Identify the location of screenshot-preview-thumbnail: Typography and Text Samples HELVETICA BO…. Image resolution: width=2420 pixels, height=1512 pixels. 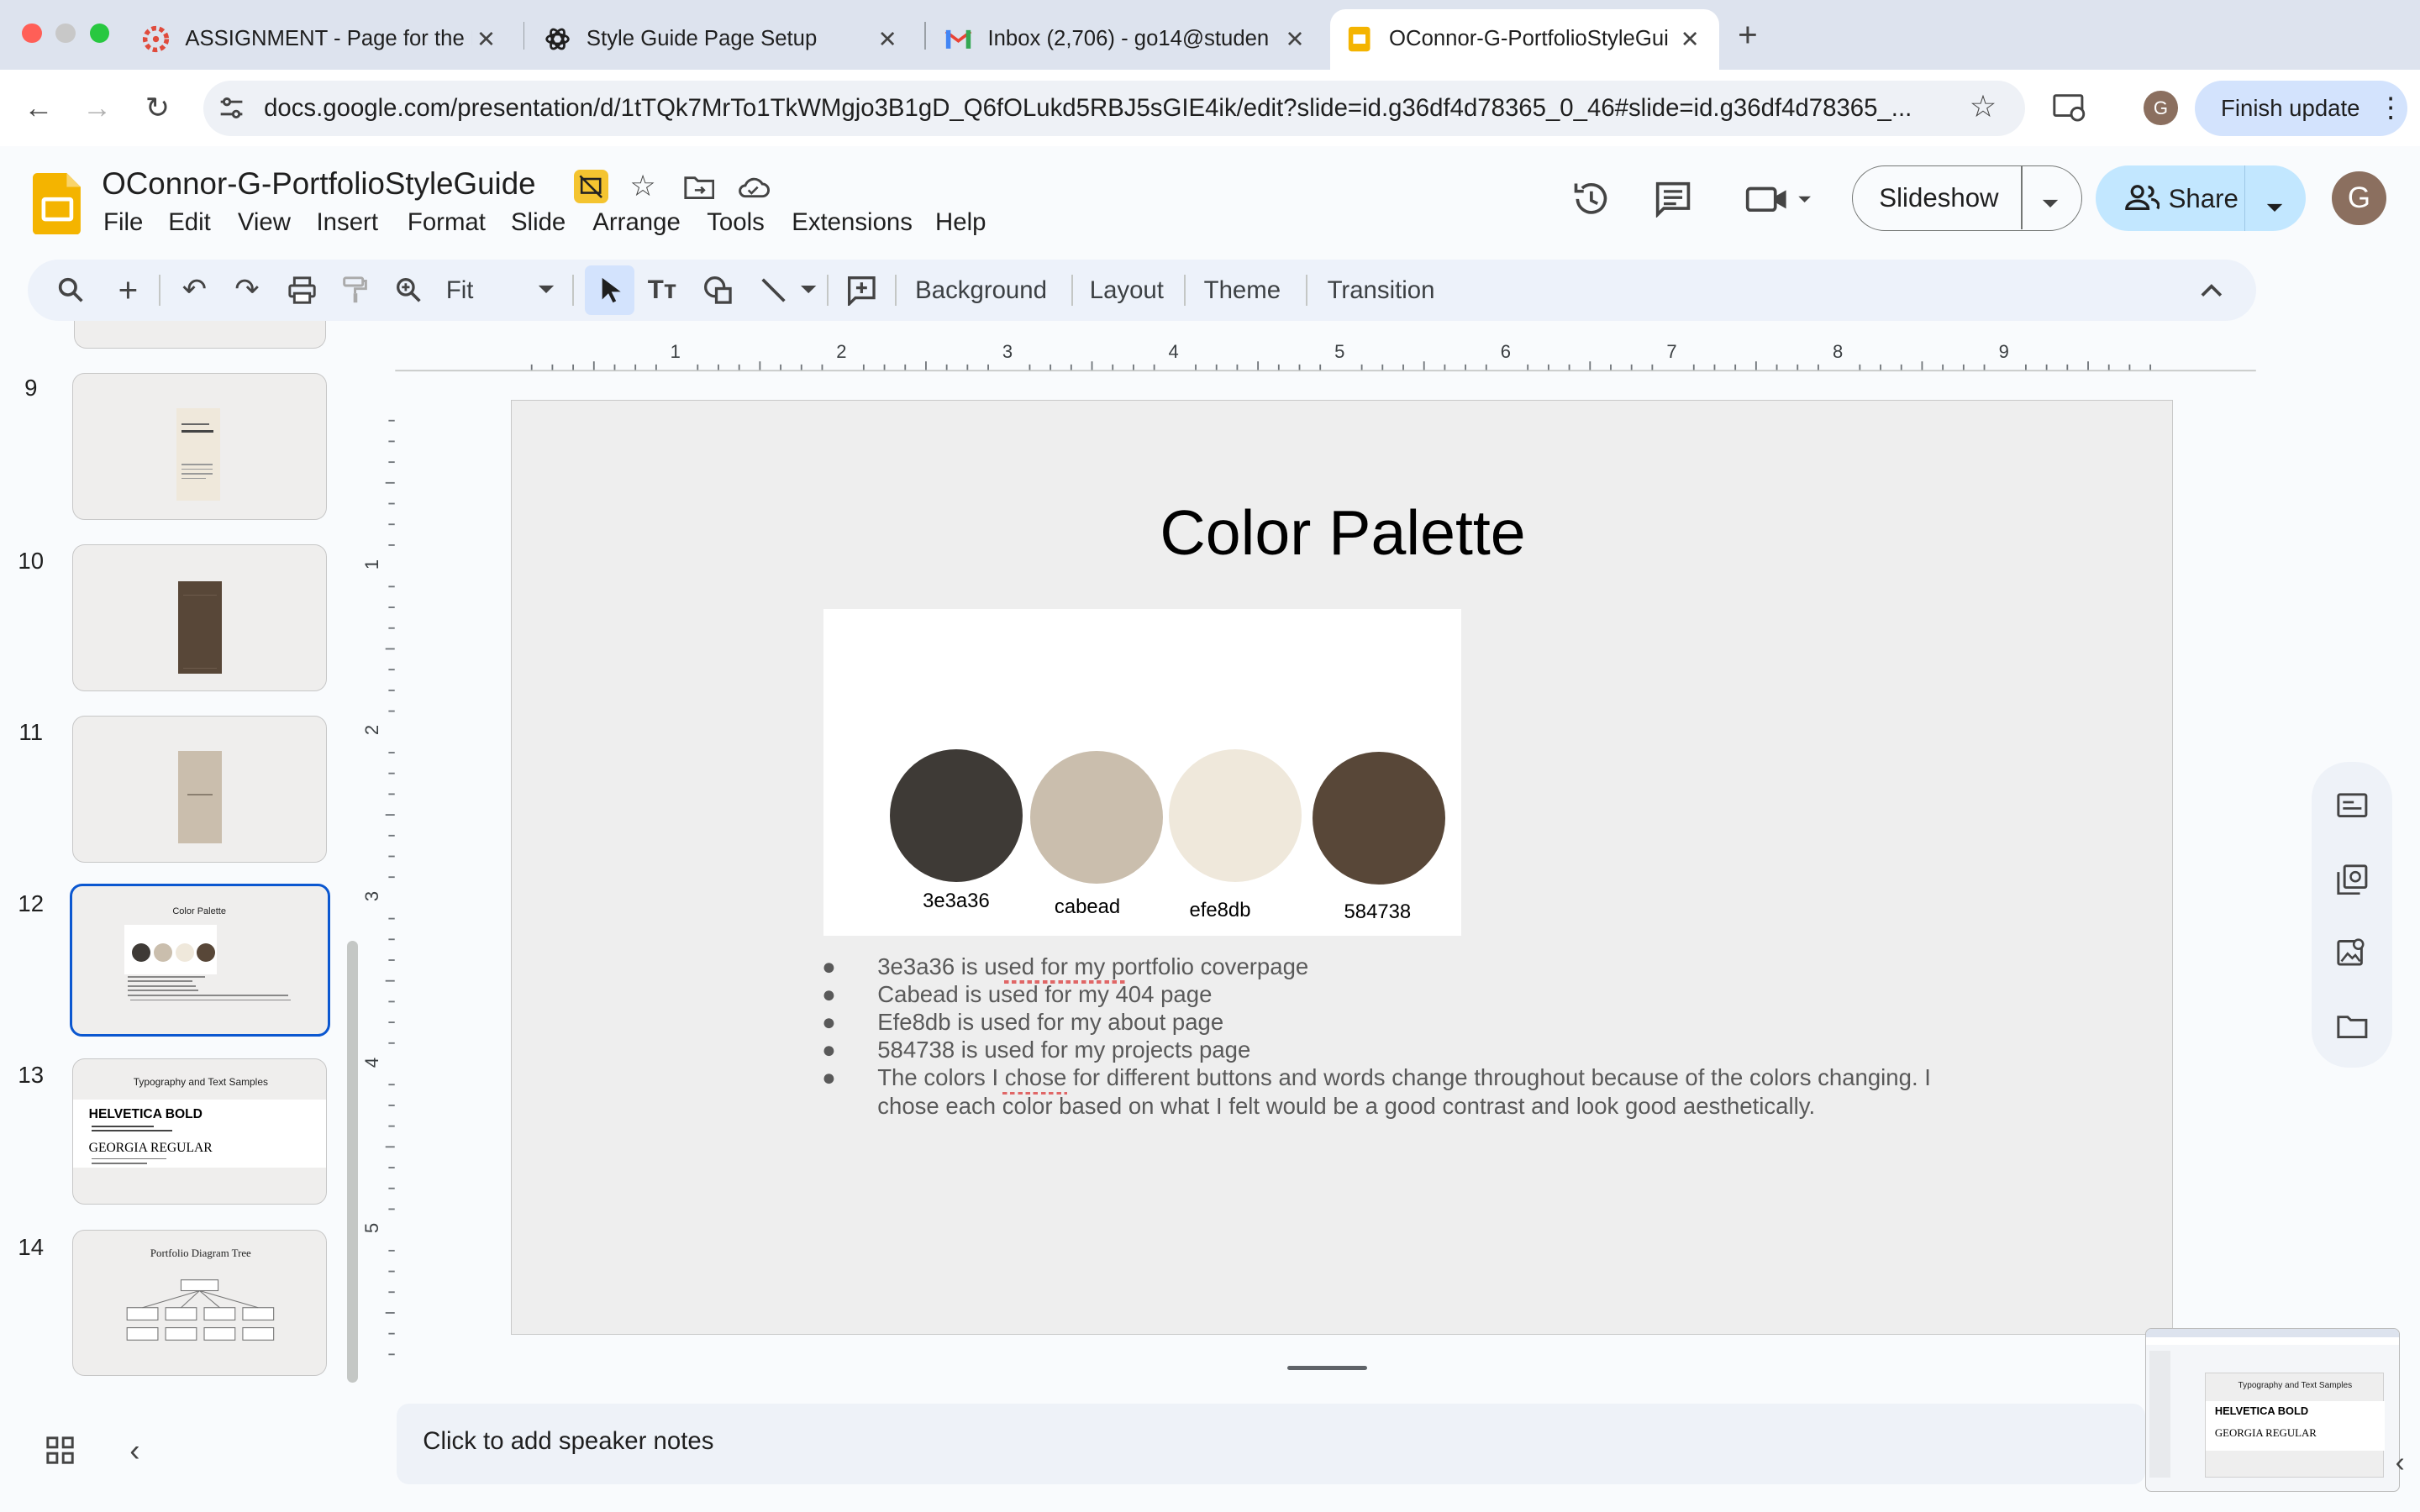
(2273, 1410).